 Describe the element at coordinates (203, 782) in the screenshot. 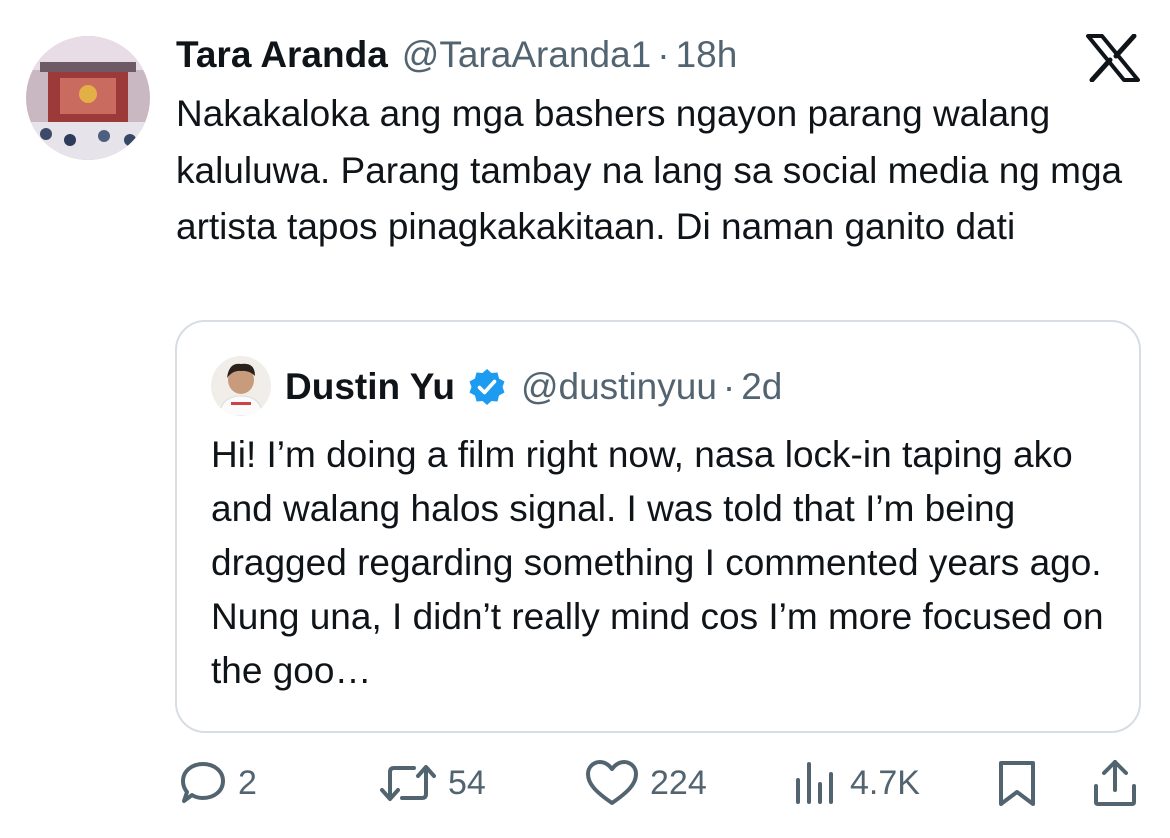

I see `reply-bubble-icon` at that location.